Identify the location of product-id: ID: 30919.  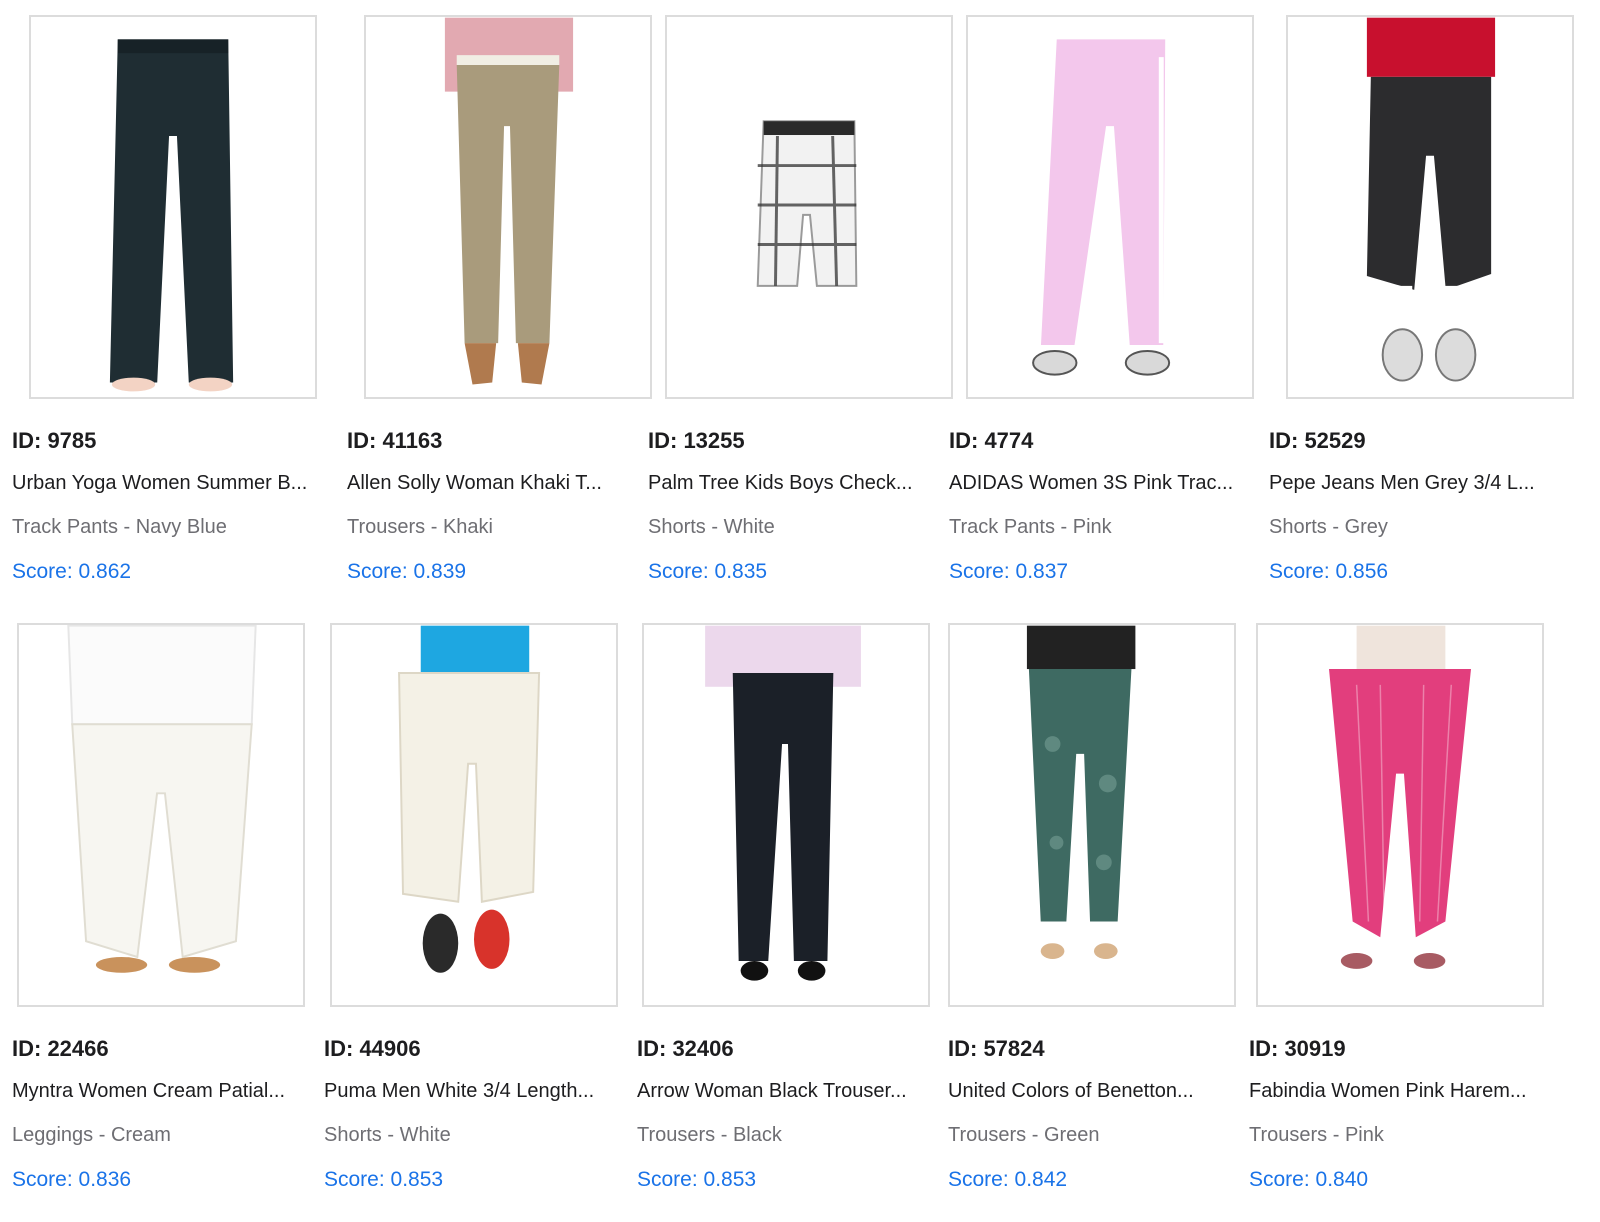
(1297, 1048).